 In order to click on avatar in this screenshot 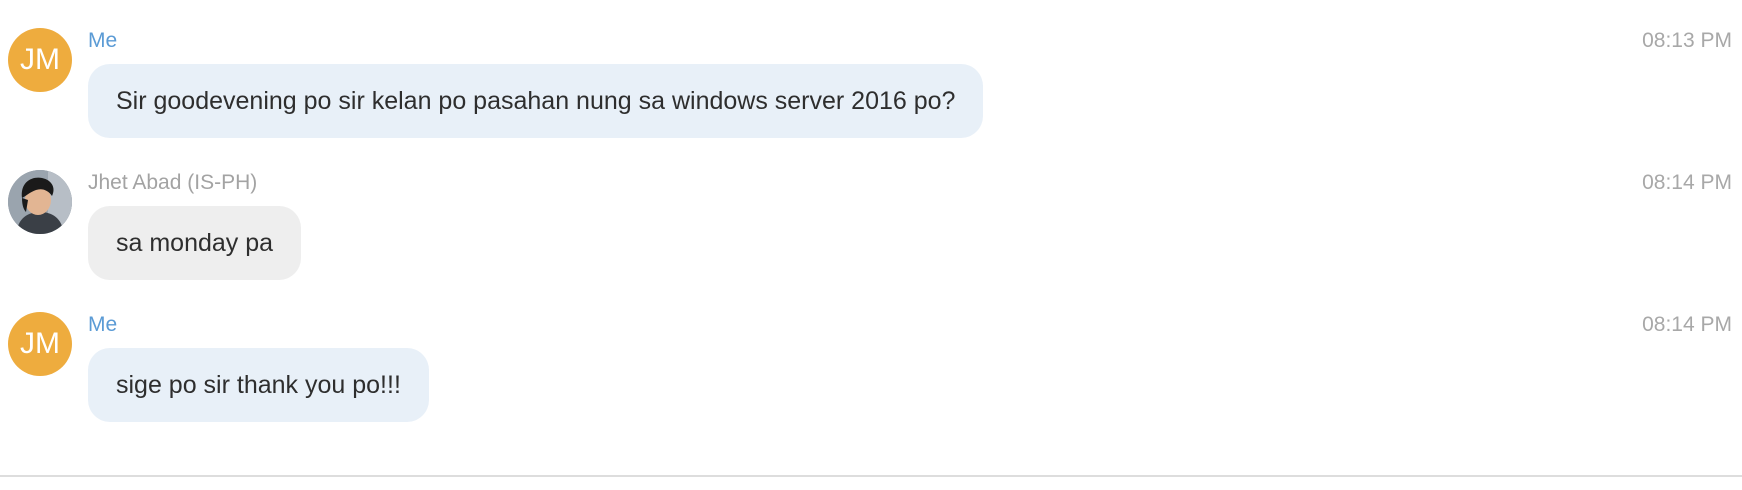, I will do `click(40, 202)`.